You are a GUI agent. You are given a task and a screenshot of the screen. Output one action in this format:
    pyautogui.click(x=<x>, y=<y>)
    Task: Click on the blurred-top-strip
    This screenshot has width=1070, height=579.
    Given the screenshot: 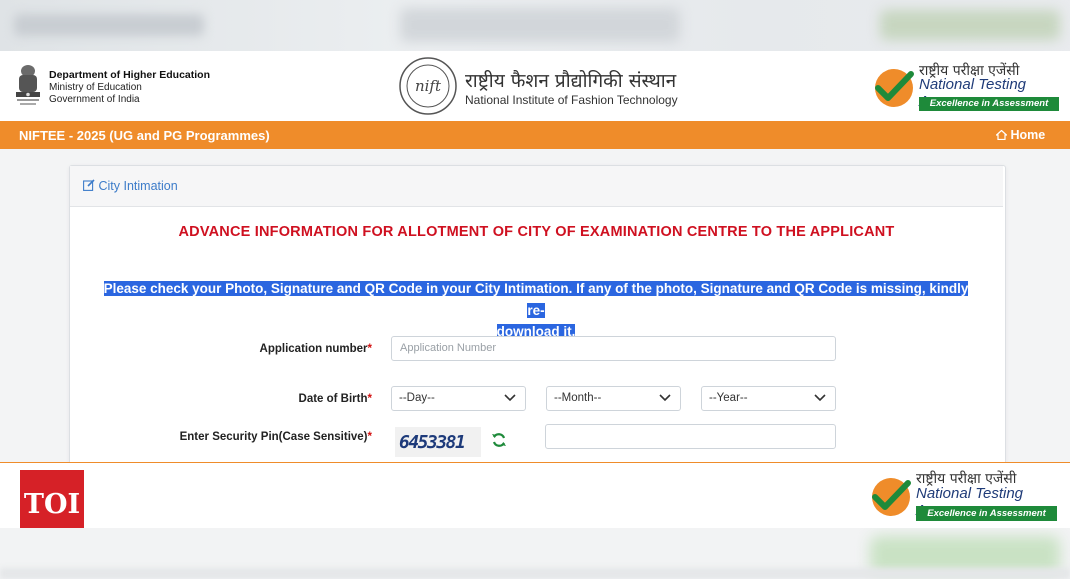 What is the action you would take?
    pyautogui.click(x=535, y=25)
    